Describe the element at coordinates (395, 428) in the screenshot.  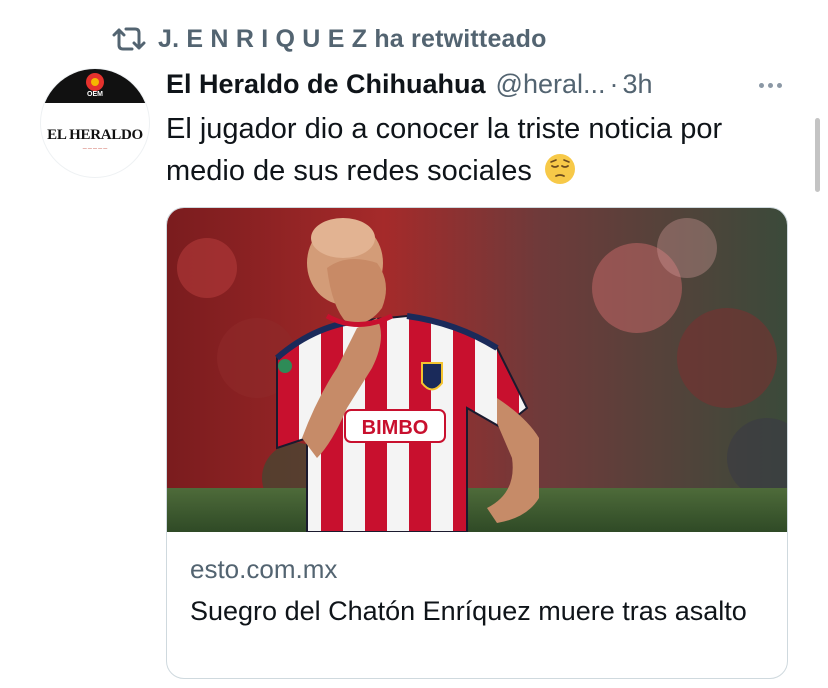
I see `jersey-sponsor-text: BIMBO` at that location.